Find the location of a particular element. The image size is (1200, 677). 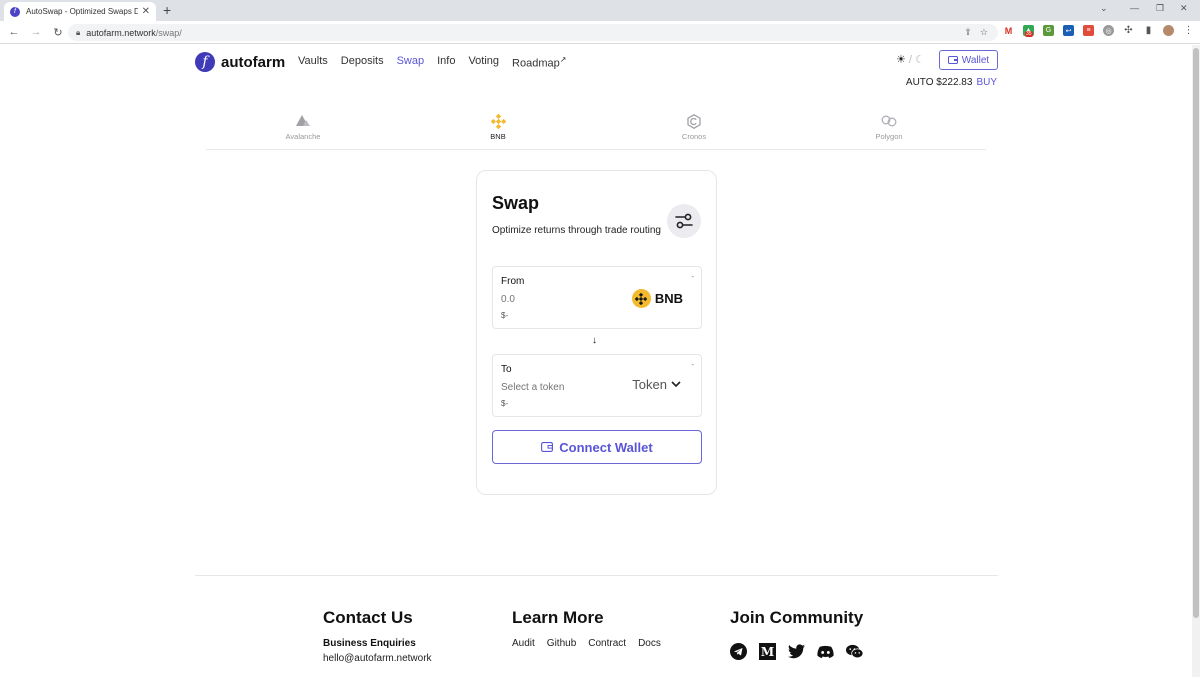

to-field: To - $- Token is located at coordinates (597, 385).